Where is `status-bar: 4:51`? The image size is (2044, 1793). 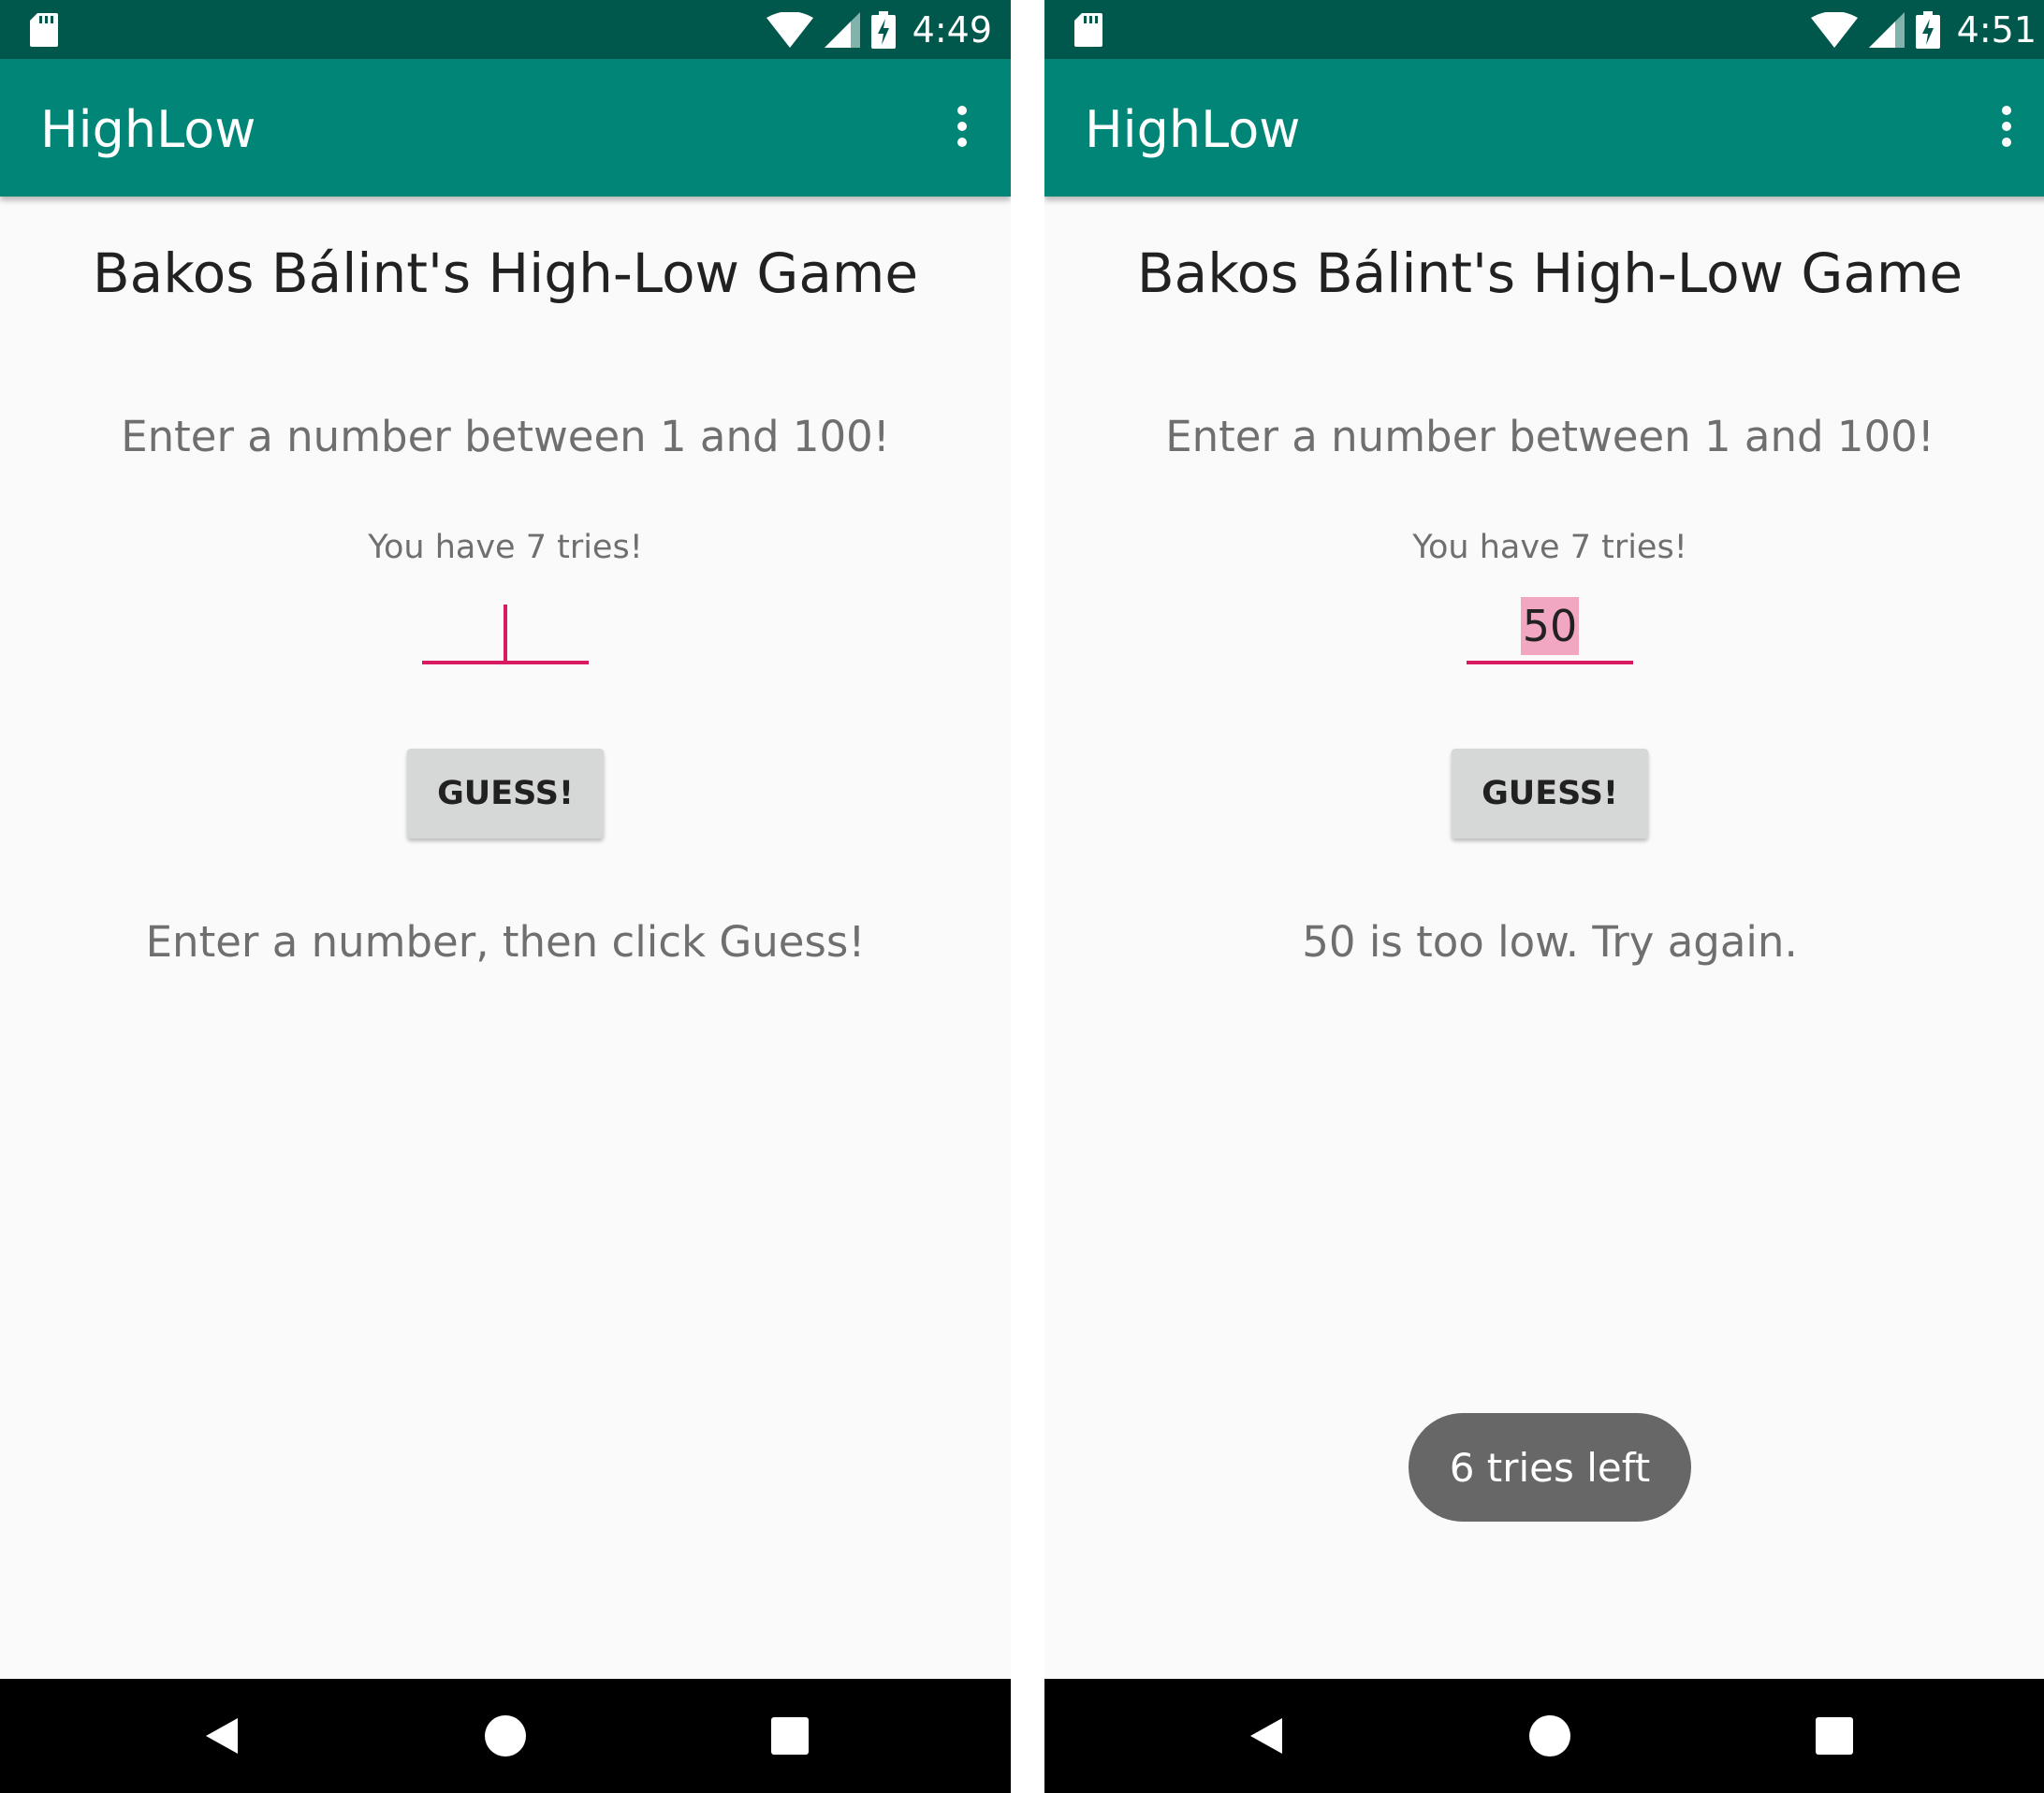 status-bar: 4:51 is located at coordinates (1544, 29).